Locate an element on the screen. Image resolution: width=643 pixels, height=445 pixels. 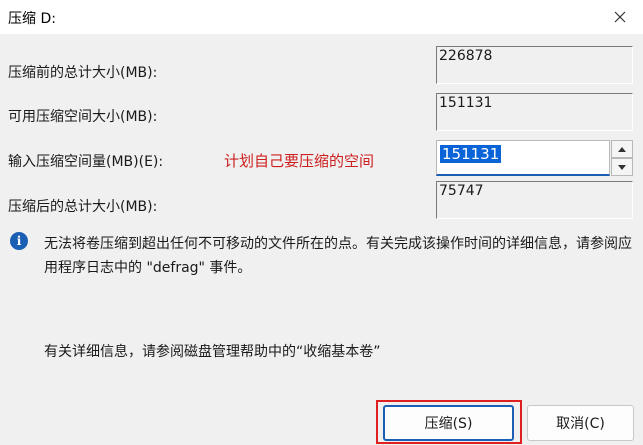
amount-input: 151131 is located at coordinates (523, 158).